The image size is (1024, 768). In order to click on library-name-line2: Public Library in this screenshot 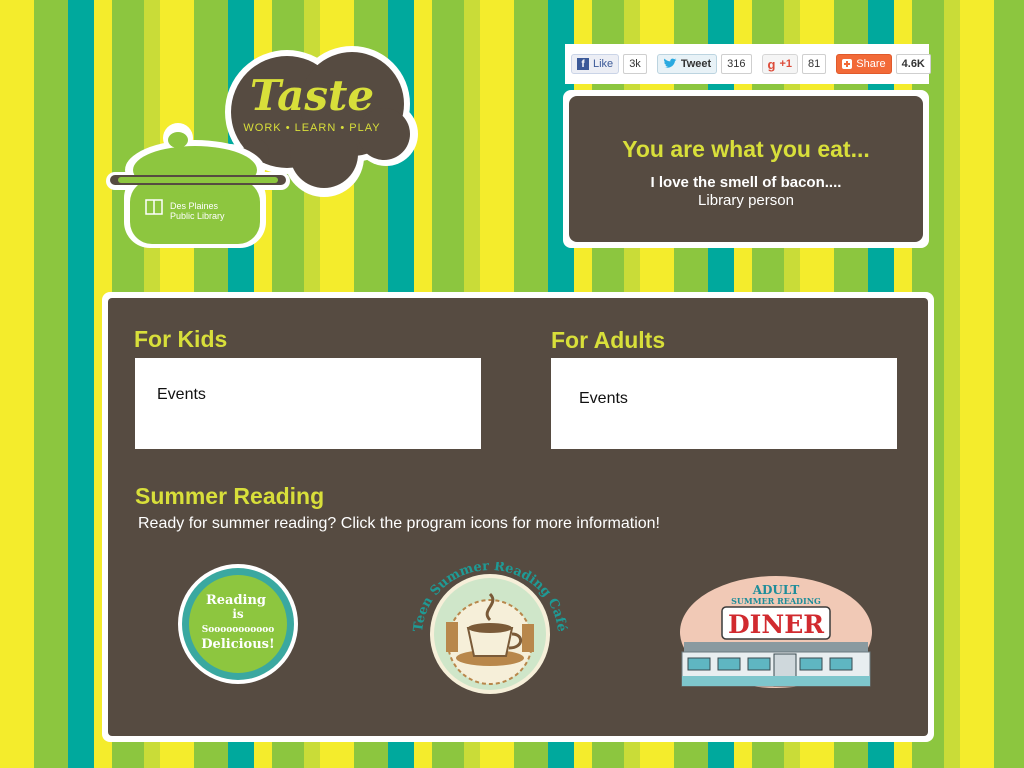, I will do `click(197, 216)`.